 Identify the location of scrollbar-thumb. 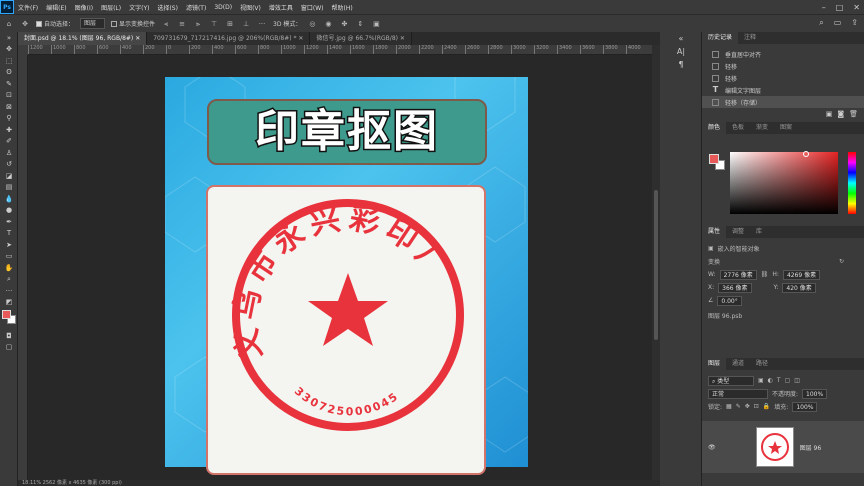
(656, 265).